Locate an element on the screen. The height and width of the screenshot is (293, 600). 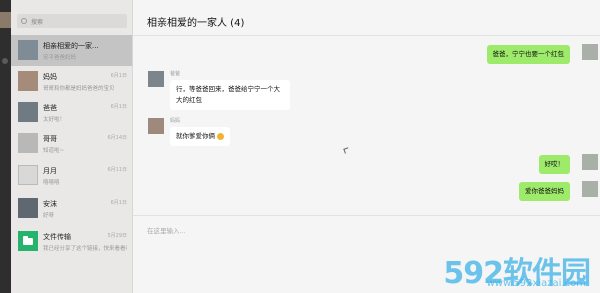
session-item: 相亲相爱的一家... 安平爸爸妈妈 is located at coordinates (72, 50).